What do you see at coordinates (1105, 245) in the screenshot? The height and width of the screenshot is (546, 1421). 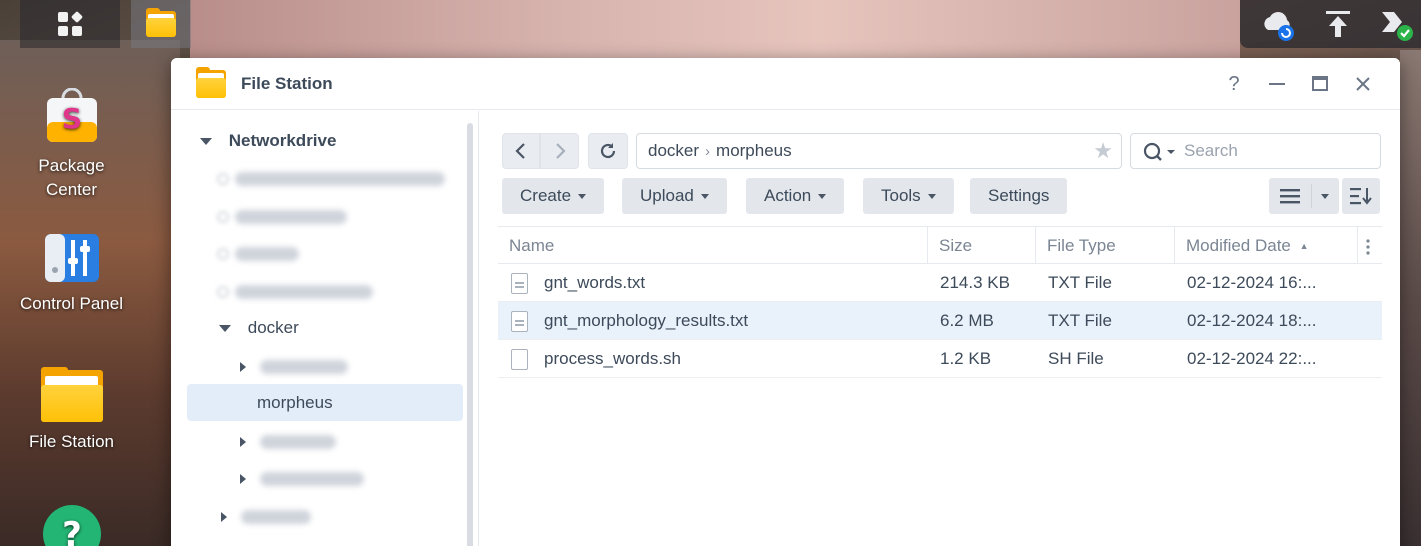 I see `column-header-type: File Type` at bounding box center [1105, 245].